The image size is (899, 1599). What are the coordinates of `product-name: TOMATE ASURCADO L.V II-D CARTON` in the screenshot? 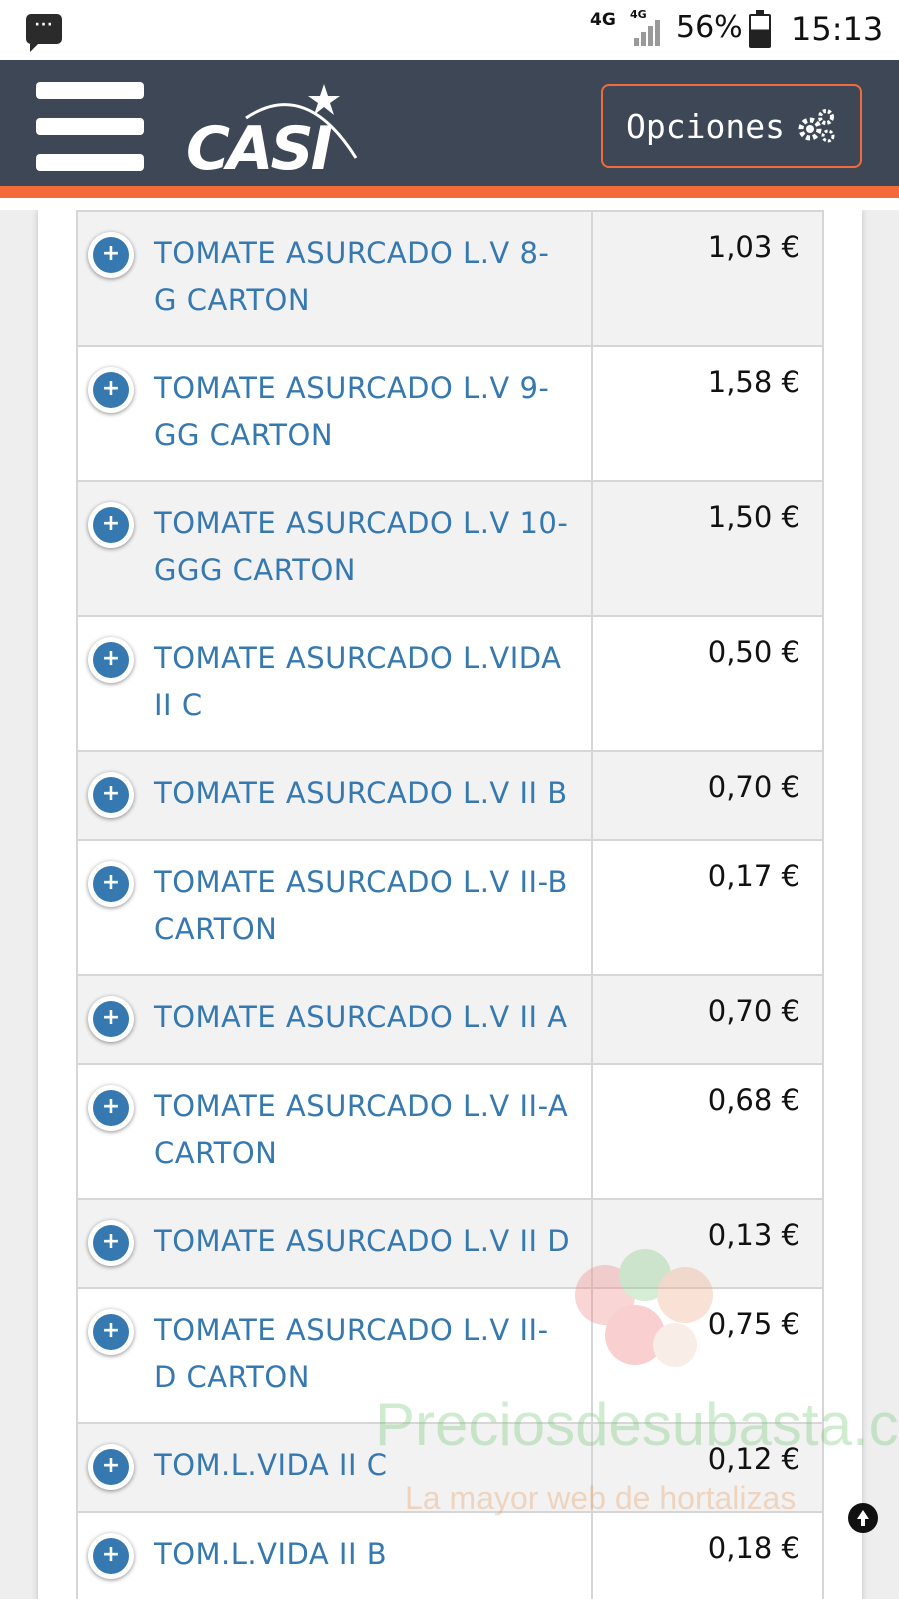 It's located at (362, 1354).